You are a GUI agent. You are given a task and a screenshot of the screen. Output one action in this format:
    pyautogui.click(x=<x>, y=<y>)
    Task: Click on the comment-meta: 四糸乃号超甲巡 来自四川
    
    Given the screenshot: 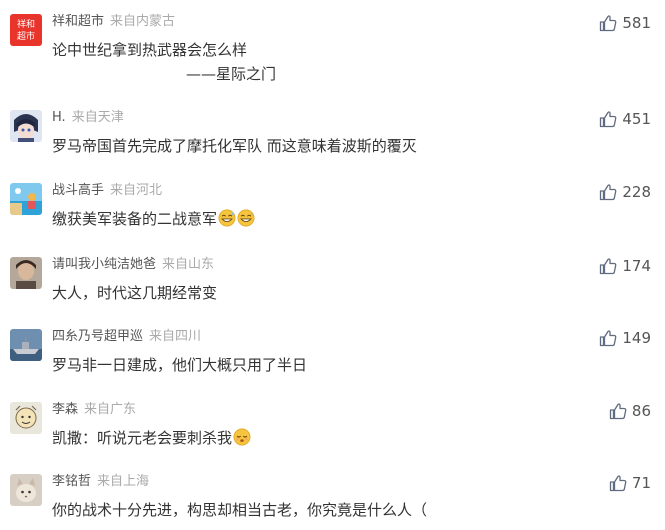 What is the action you would take?
    pyautogui.click(x=126, y=337)
    